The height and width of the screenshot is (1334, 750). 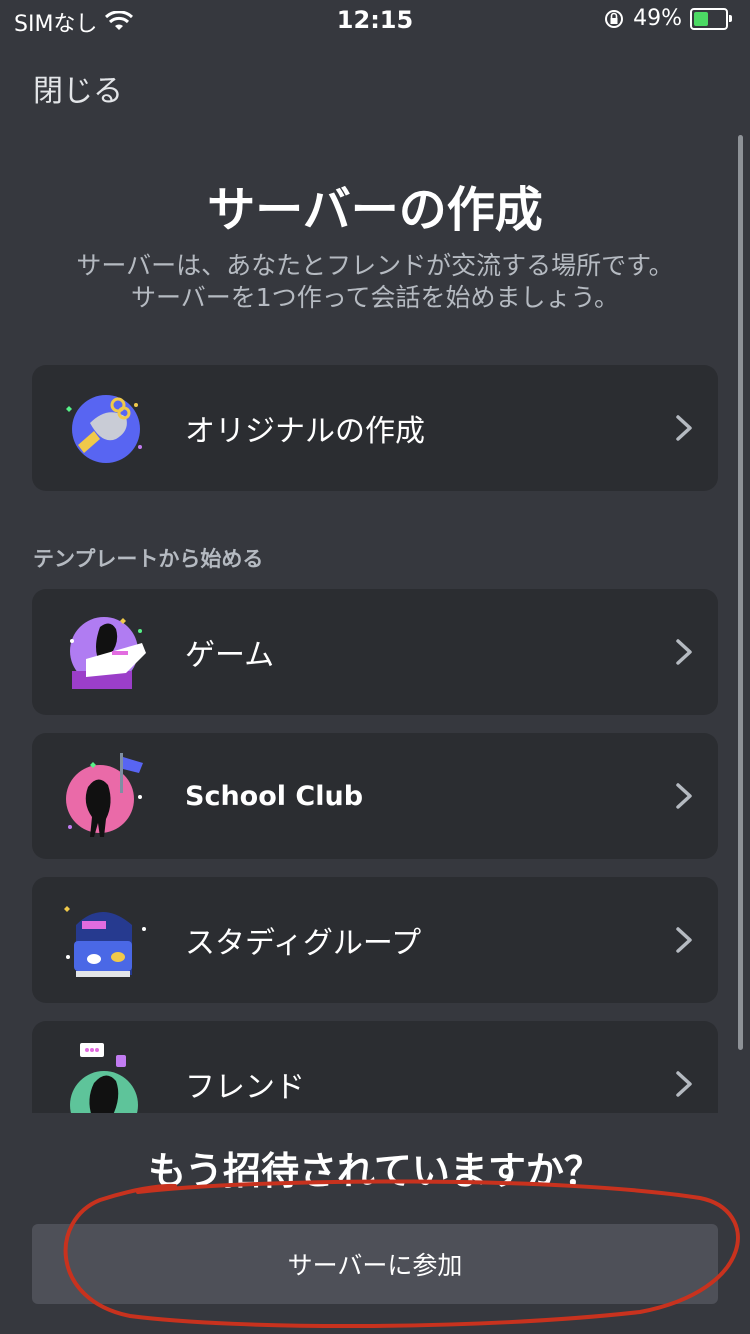 What do you see at coordinates (230, 655) in the screenshot?
I see `template-label: ゲーム` at bounding box center [230, 655].